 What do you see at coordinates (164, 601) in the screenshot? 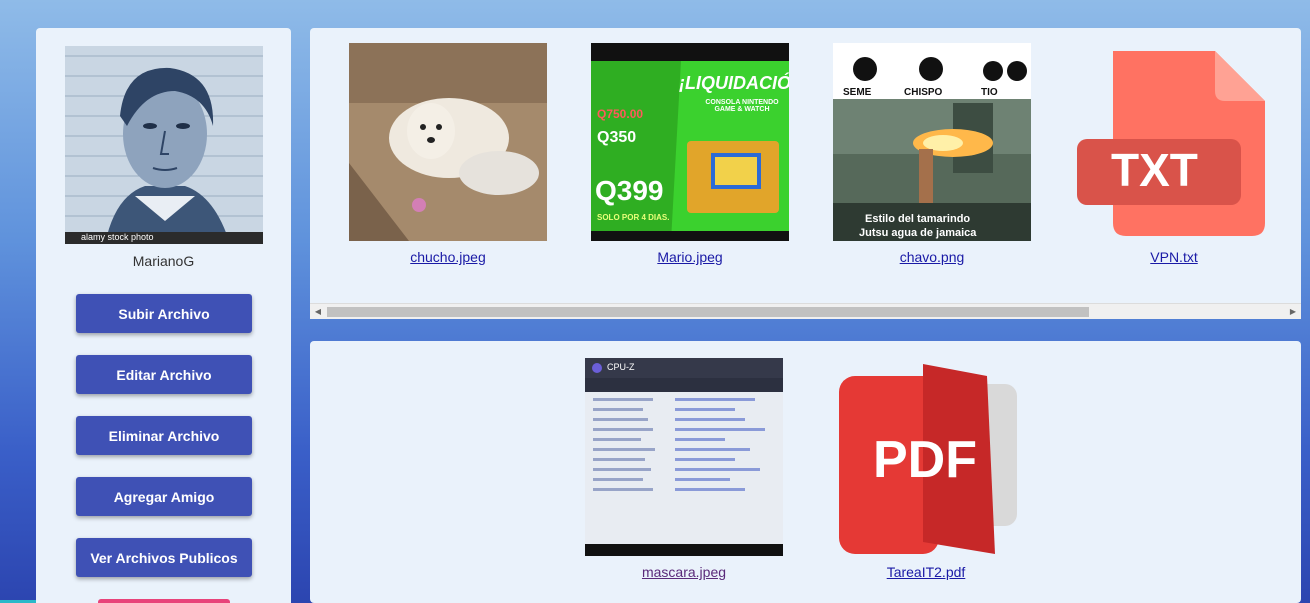
I see `logout-button` at bounding box center [164, 601].